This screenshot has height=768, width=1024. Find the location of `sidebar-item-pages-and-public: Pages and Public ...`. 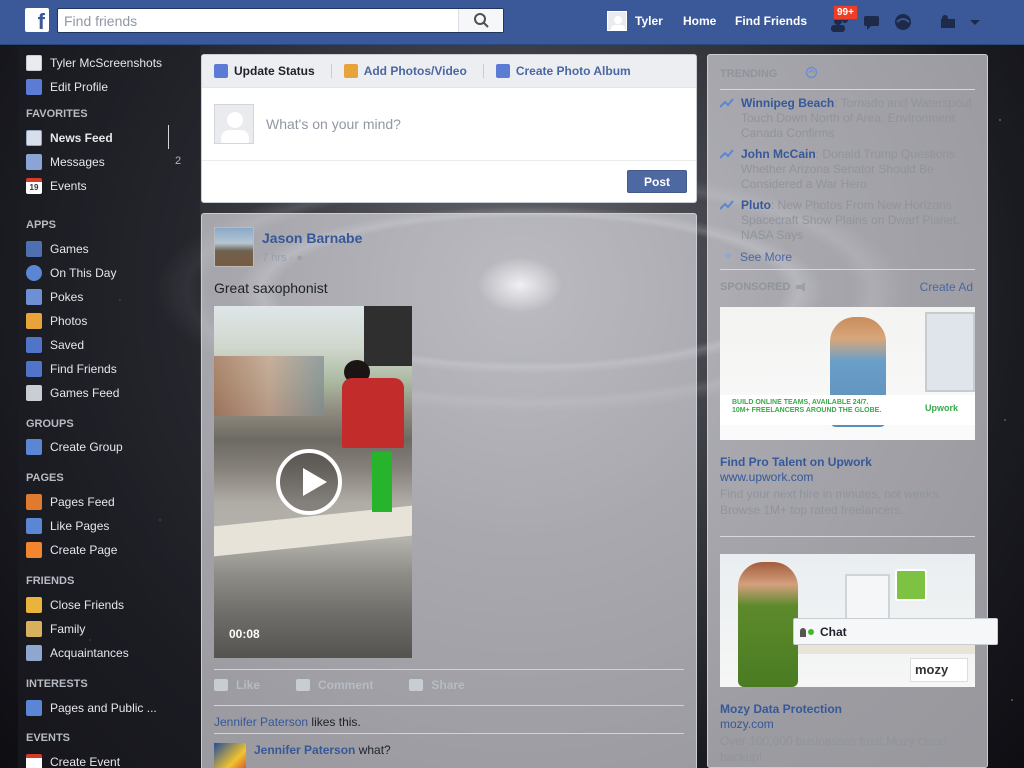

sidebar-item-pages-and-public: Pages and Public ... is located at coordinates (91, 708).